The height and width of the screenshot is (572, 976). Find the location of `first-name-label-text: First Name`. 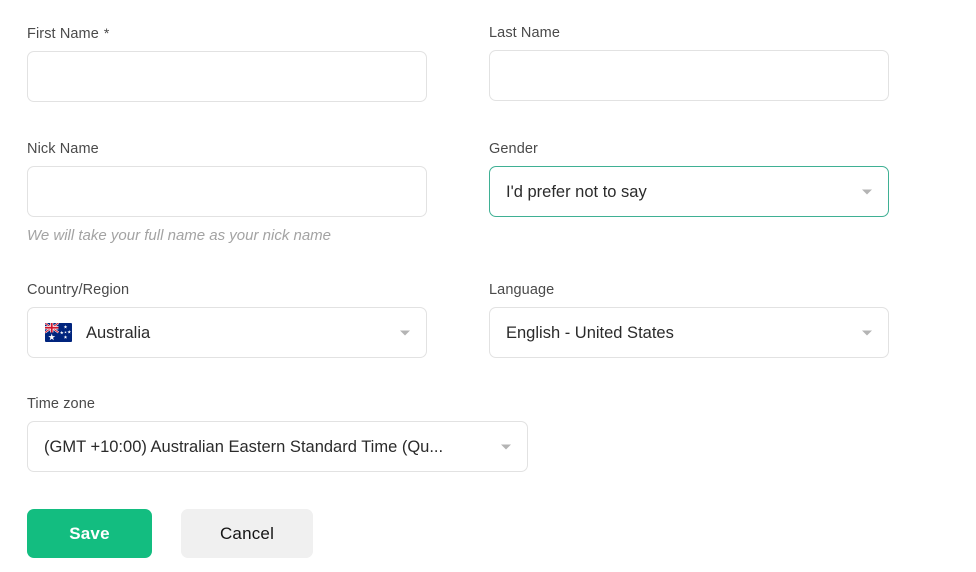

first-name-label-text: First Name is located at coordinates (63, 34).